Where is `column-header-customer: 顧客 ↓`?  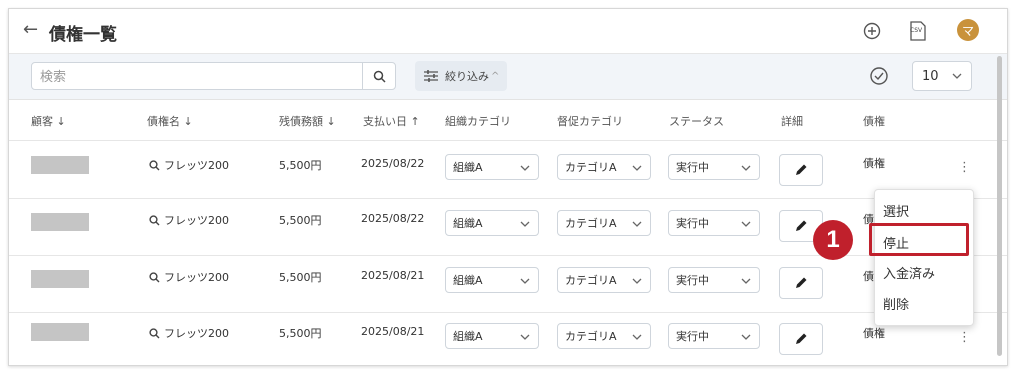 column-header-customer: 顧客 ↓ is located at coordinates (48, 121).